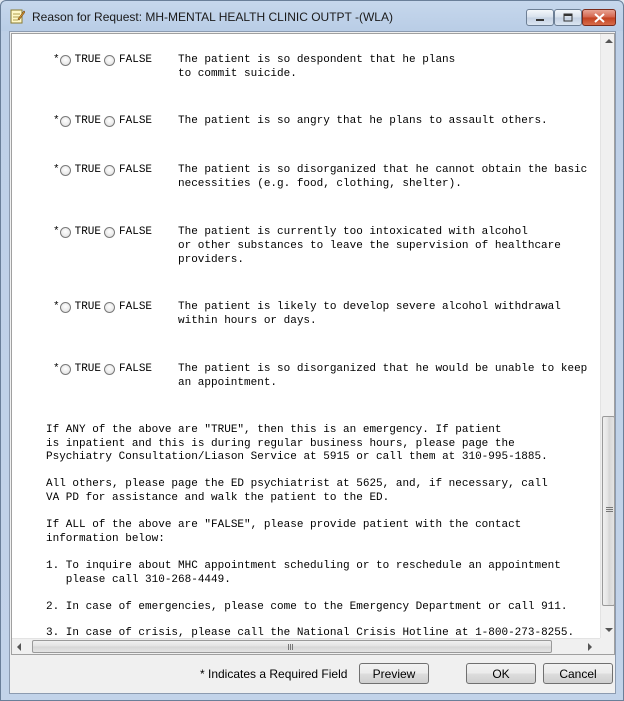  What do you see at coordinates (590, 647) in the screenshot?
I see `scroll-right-arrow-icon` at bounding box center [590, 647].